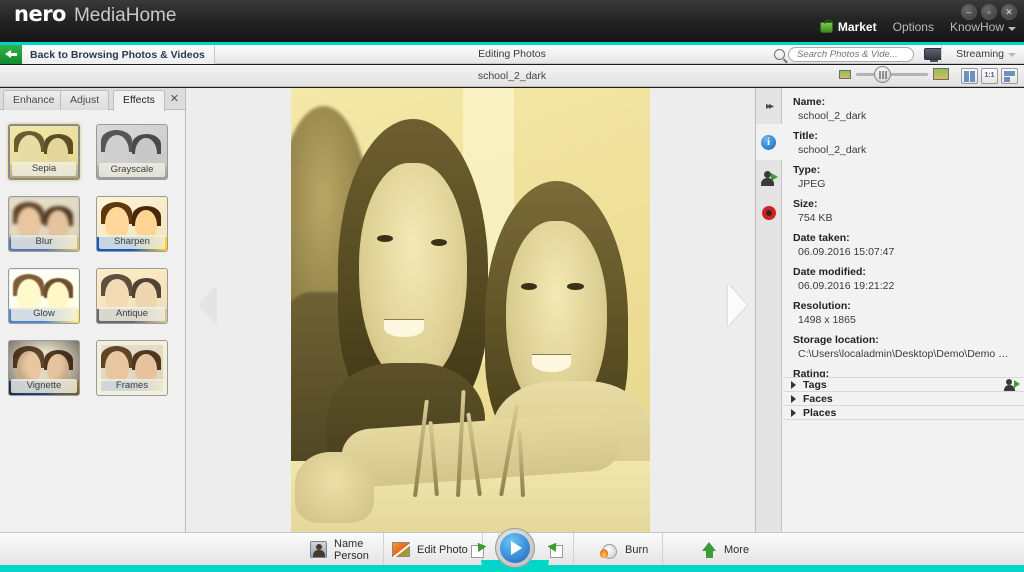 This screenshot has width=1024, height=572. What do you see at coordinates (836, 340) in the screenshot?
I see `metadata-key: Storage location:` at bounding box center [836, 340].